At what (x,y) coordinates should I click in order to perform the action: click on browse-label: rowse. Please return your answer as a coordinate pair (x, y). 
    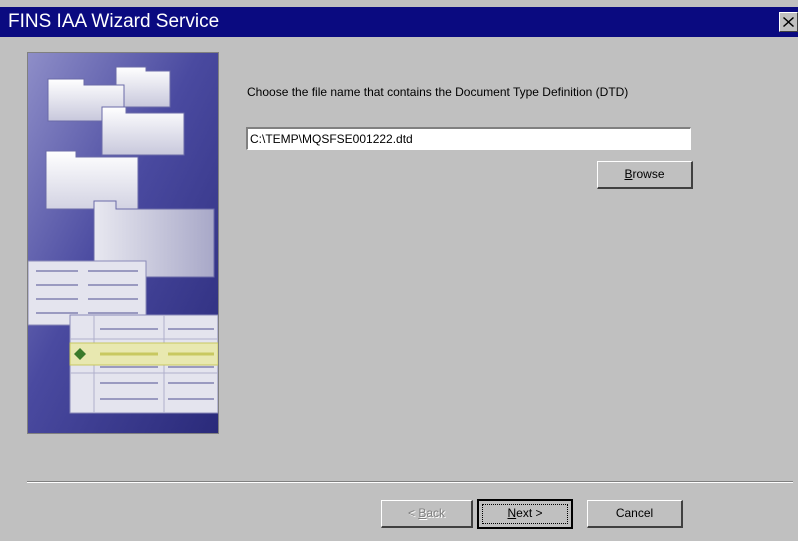
    Looking at the image, I should click on (648, 174).